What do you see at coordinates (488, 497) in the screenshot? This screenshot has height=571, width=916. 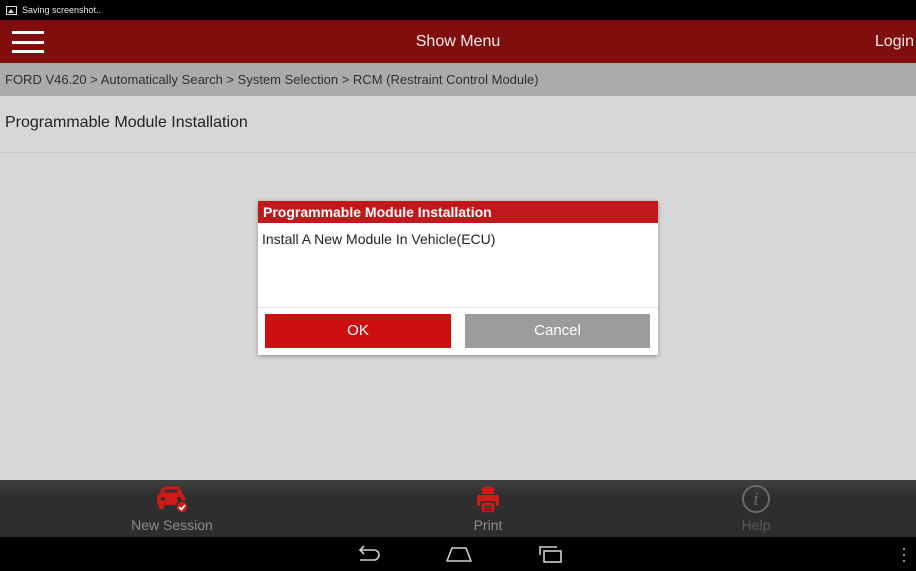 I see `printer-icon` at bounding box center [488, 497].